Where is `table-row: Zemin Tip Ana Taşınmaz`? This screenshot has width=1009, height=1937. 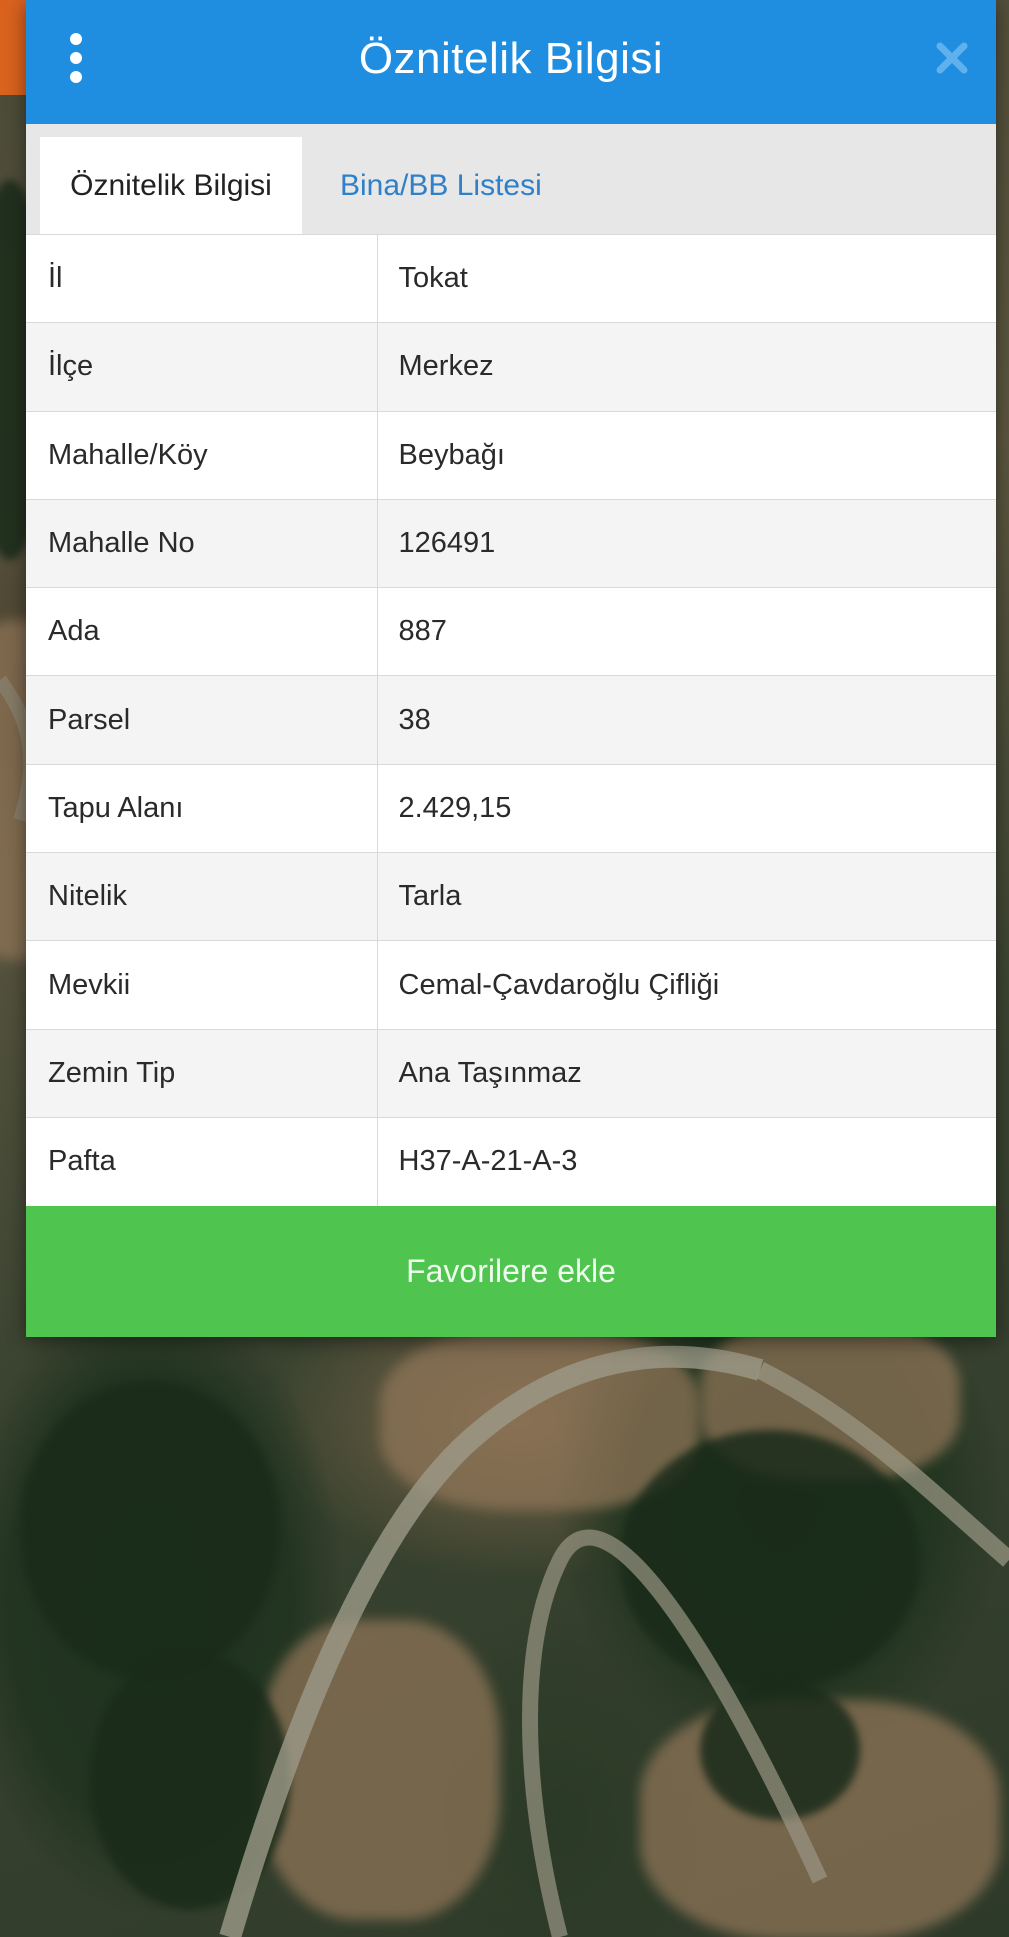
table-row: Zemin Tip Ana Taşınmaz is located at coordinates (511, 1073).